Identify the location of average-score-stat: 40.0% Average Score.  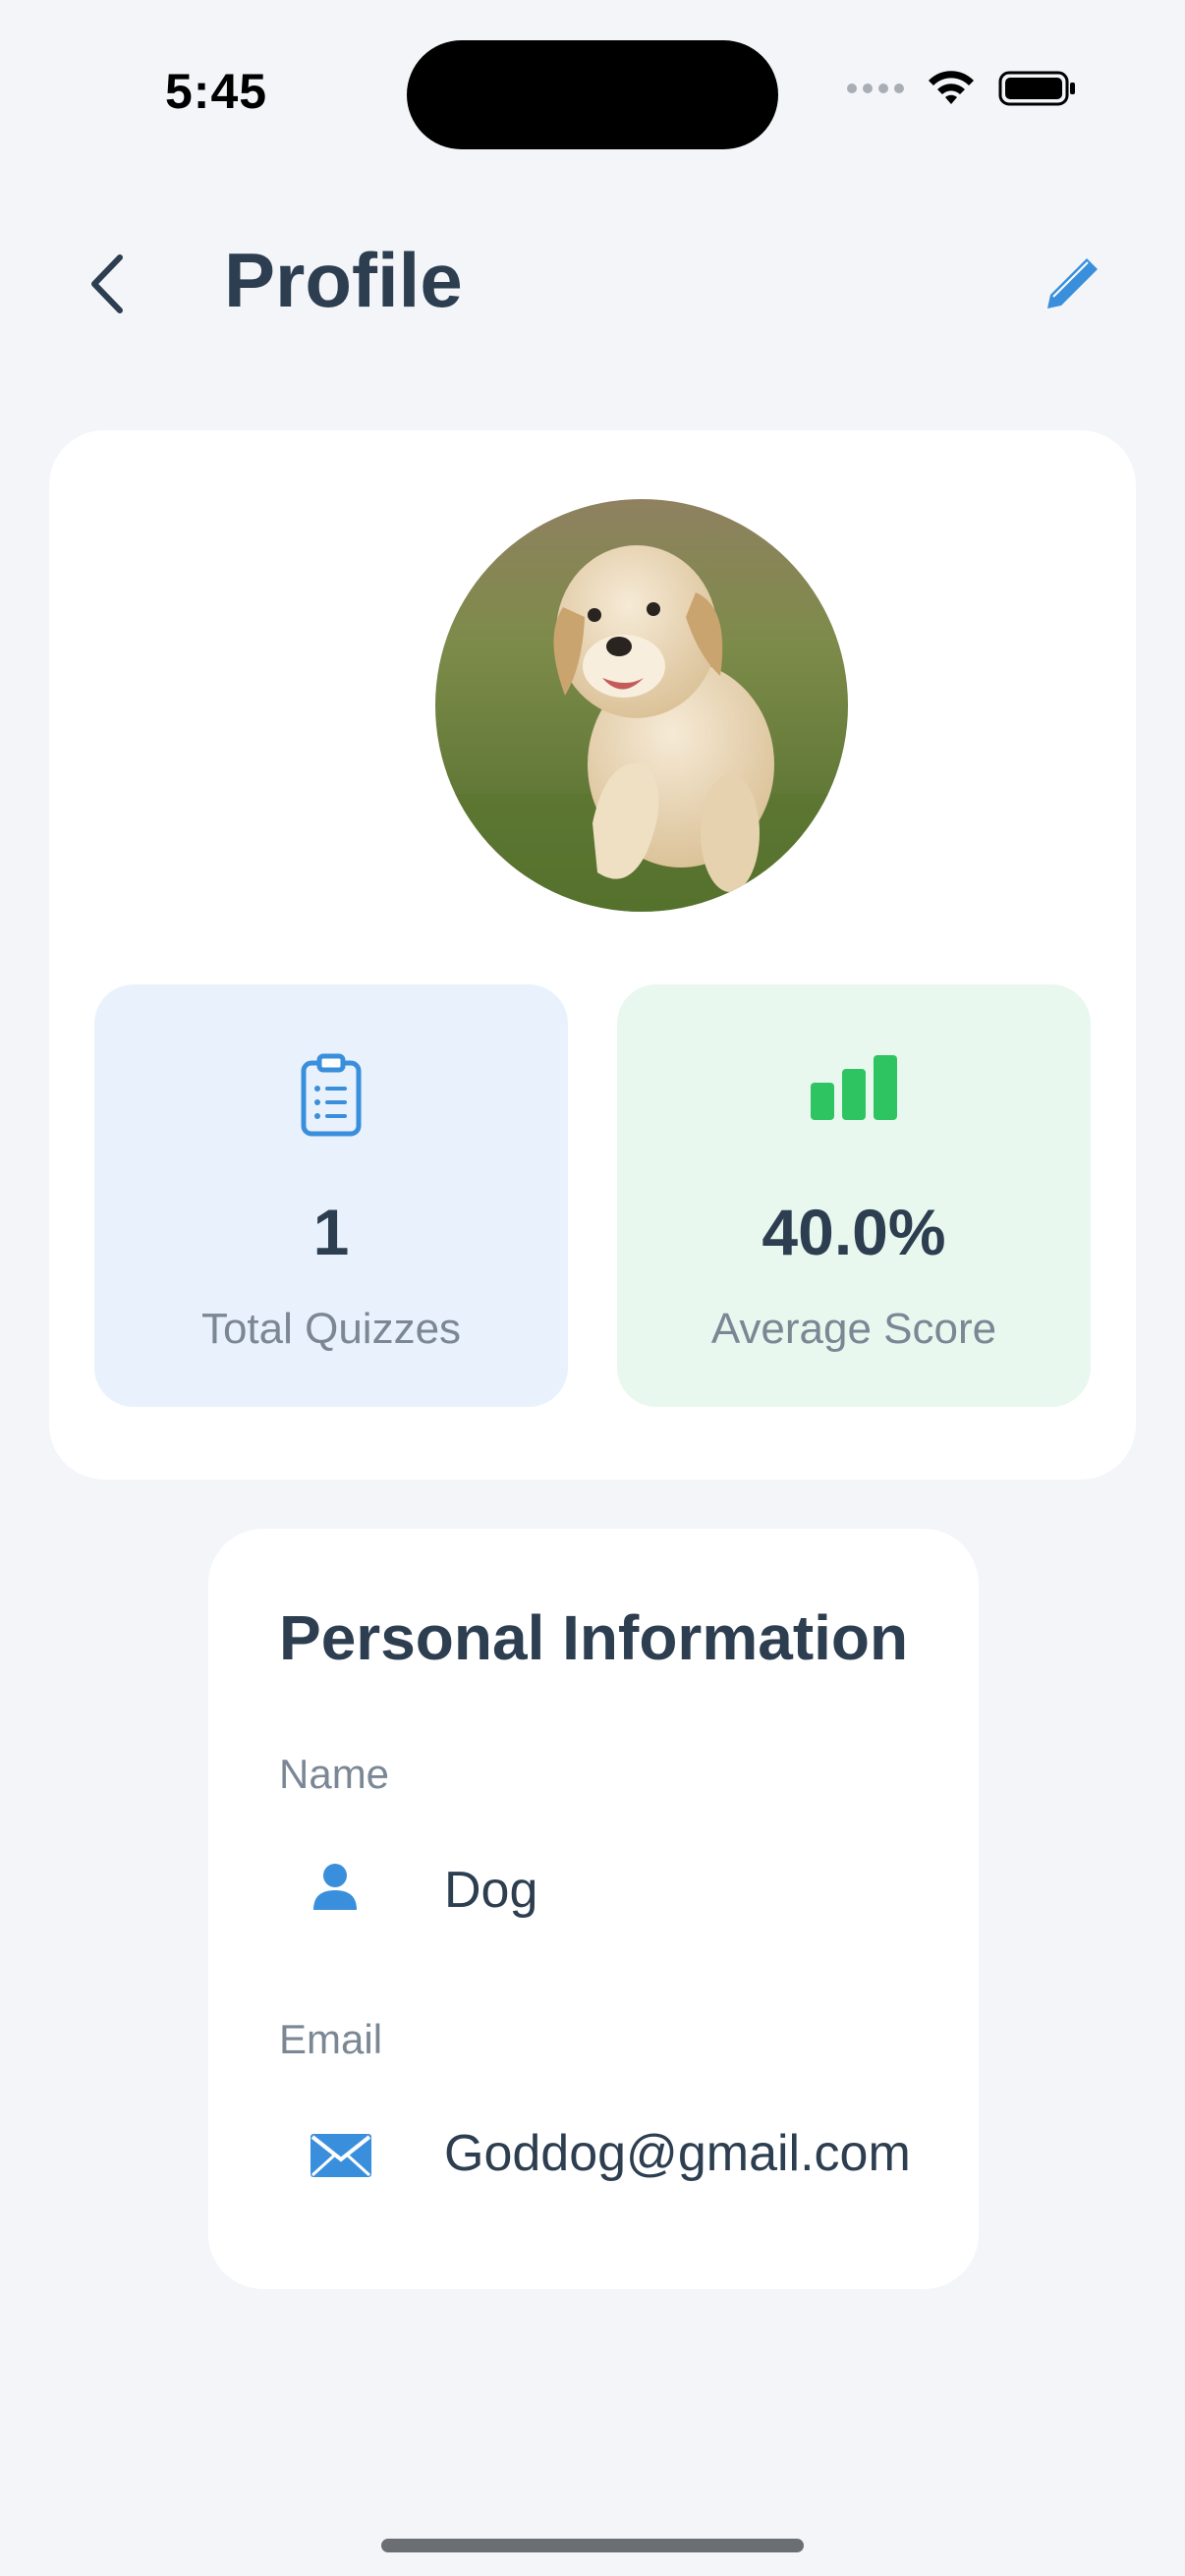
(854, 1195).